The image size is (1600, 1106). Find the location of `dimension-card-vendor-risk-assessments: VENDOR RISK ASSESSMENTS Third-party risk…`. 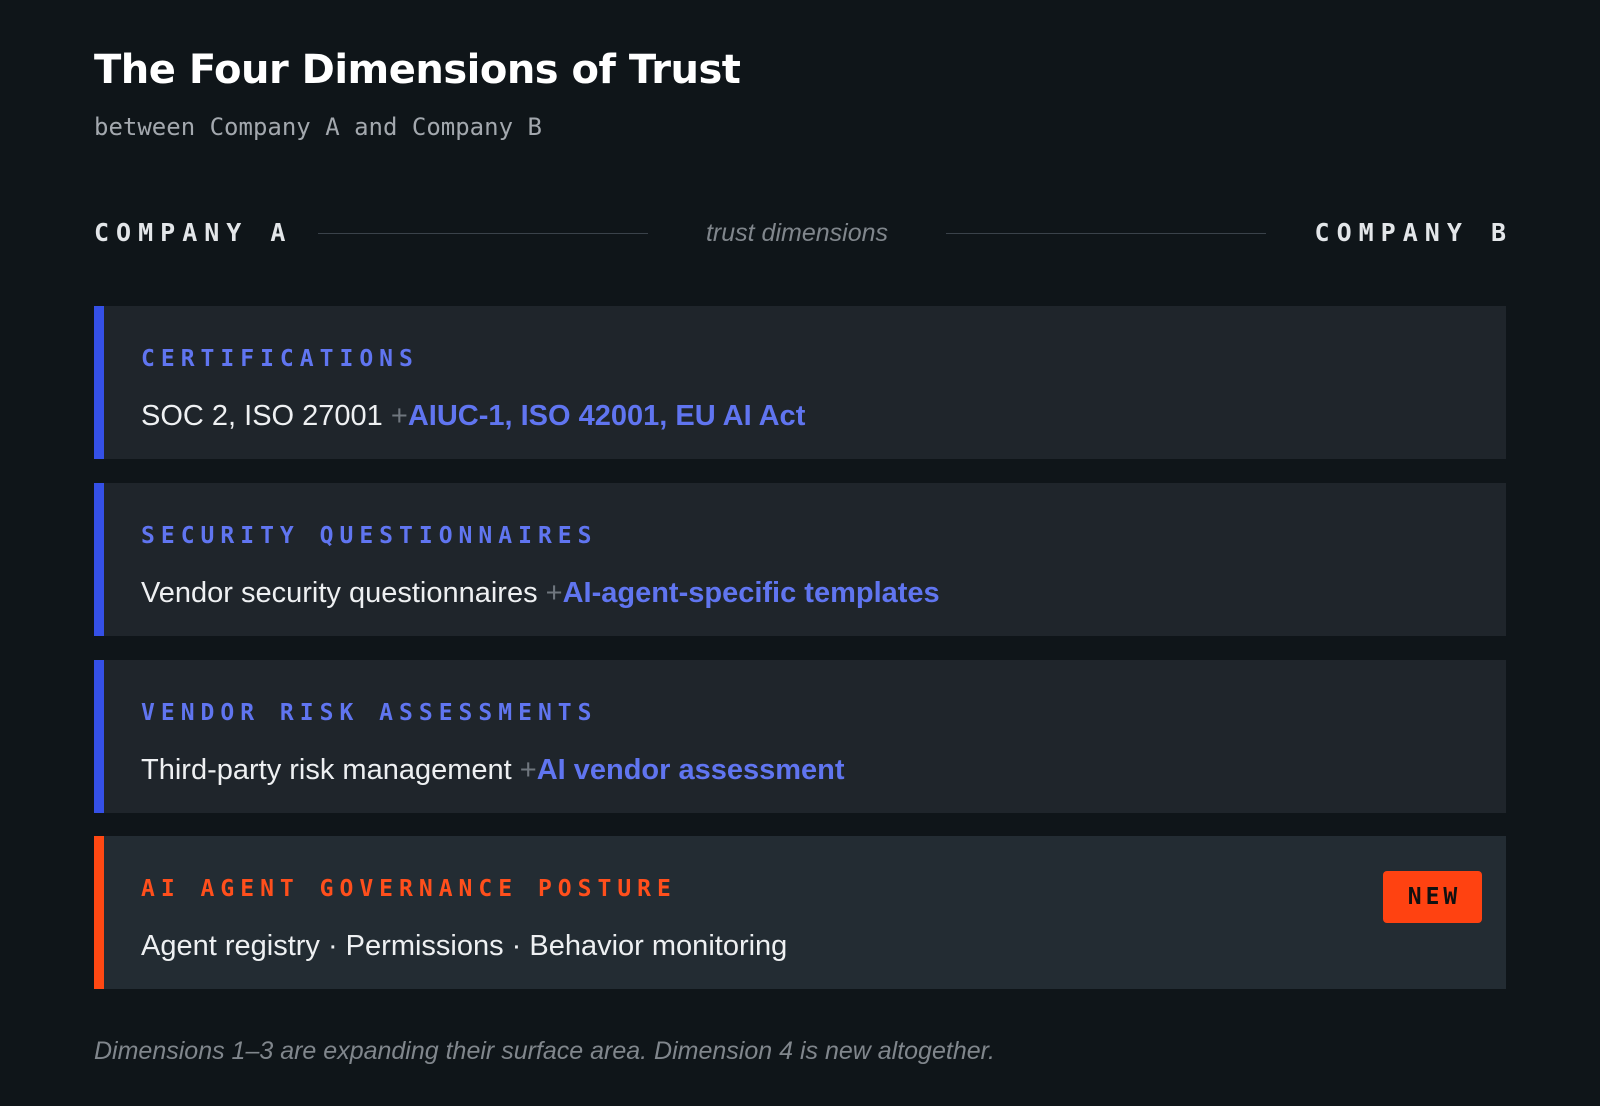

dimension-card-vendor-risk-assessments: VENDOR RISK ASSESSMENTS Third-party risk… is located at coordinates (800, 736).